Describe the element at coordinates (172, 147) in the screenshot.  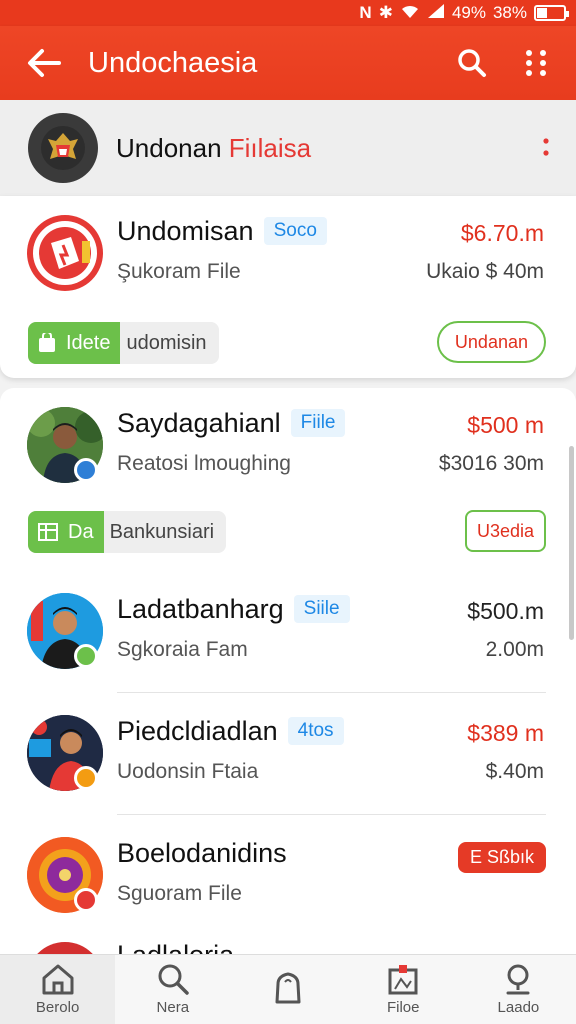
I see `group-name-main: Undonan` at that location.